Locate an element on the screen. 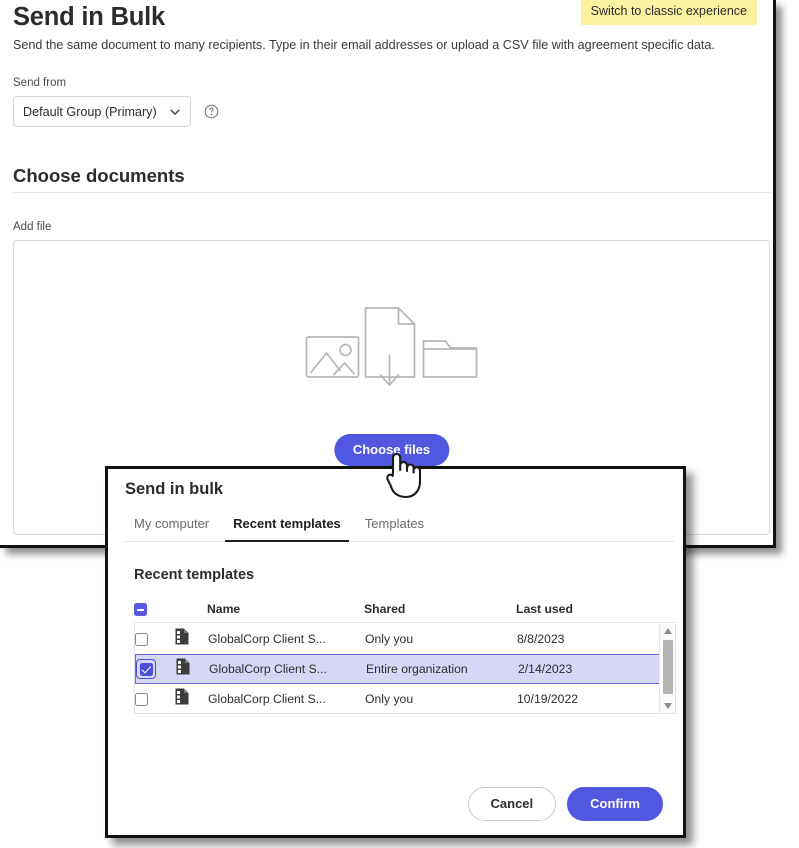  modal-title: Send in bulk is located at coordinates (174, 489).